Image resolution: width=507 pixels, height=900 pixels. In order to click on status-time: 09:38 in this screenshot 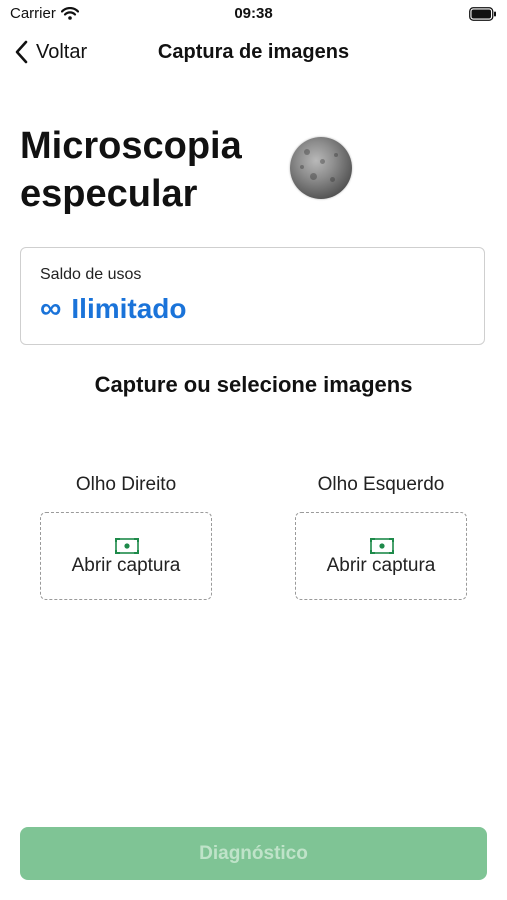, I will do `click(253, 13)`.